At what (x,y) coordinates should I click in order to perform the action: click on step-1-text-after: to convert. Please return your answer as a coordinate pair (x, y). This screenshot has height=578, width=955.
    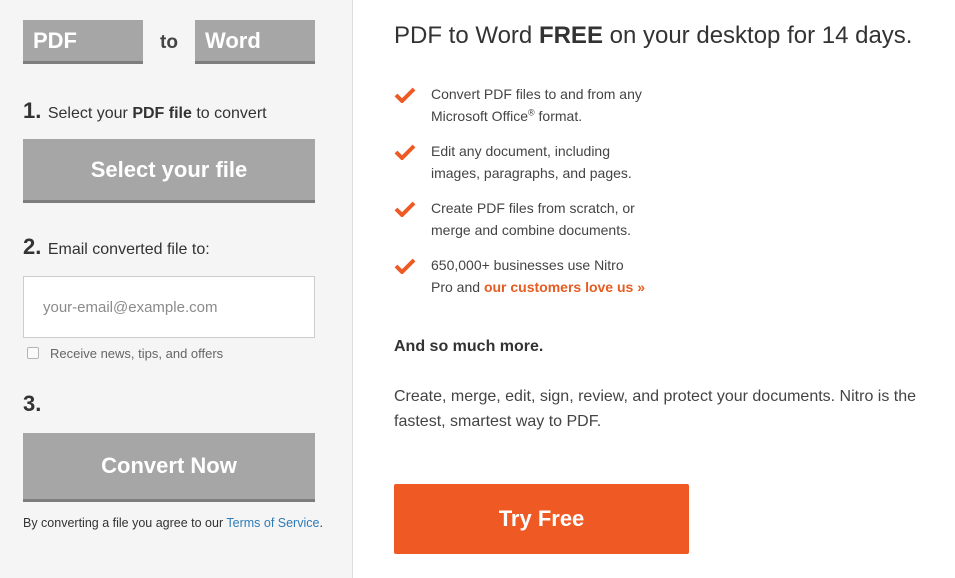
    Looking at the image, I should click on (231, 113).